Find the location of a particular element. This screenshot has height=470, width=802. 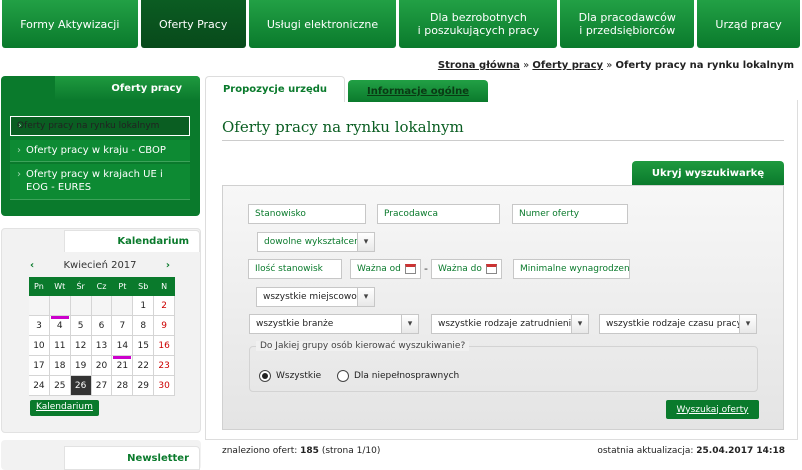

miejscowosci-value: wszystkie miejscowości is located at coordinates (316, 297).